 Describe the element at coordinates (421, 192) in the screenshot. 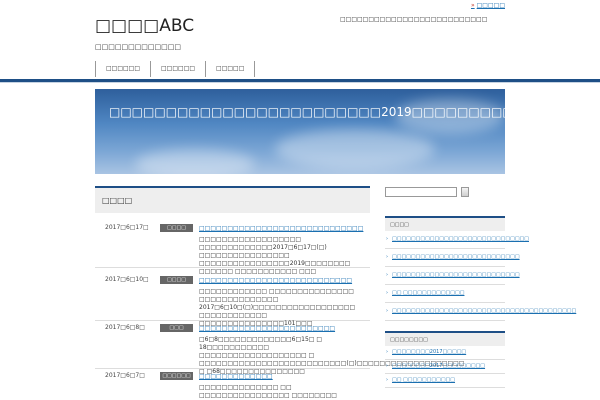

I see `search-input` at that location.